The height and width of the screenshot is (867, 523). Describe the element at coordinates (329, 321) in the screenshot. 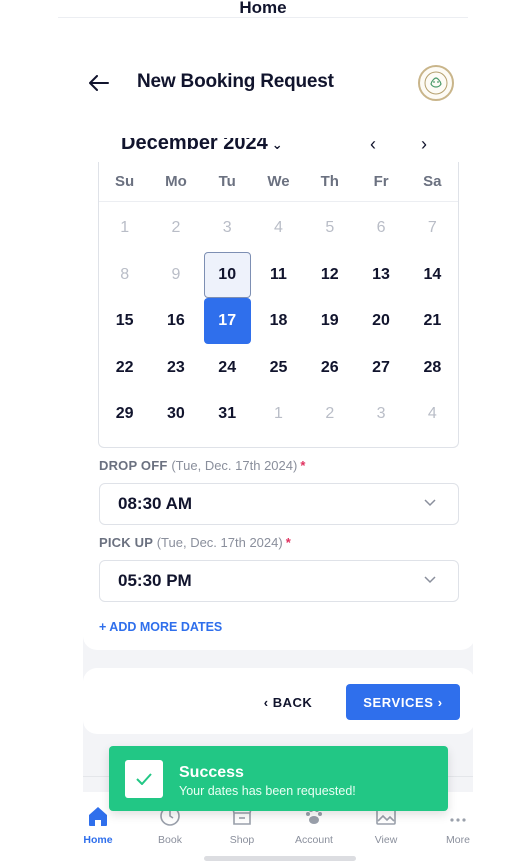

I see `calendar-day: 19` at that location.